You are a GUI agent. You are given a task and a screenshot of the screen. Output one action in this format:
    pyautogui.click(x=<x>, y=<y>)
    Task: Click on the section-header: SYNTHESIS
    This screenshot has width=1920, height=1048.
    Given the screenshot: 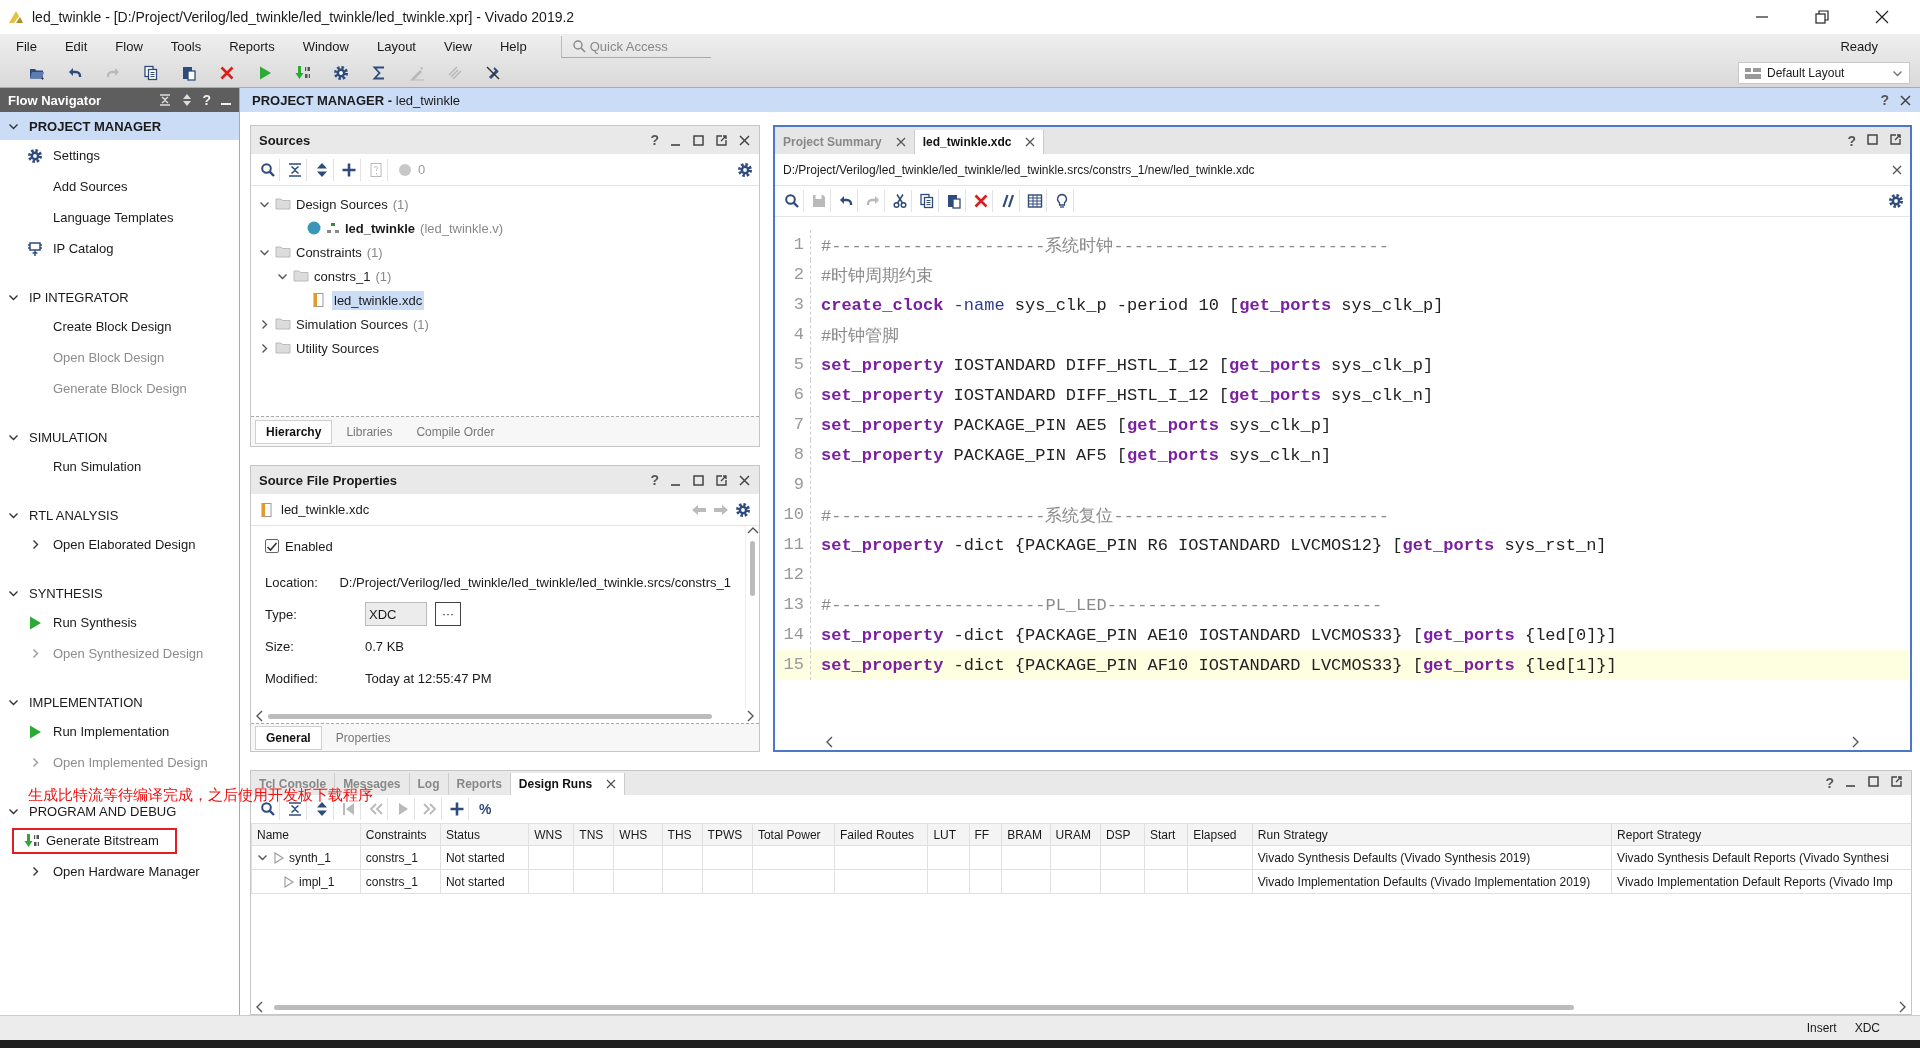 What is the action you would take?
    pyautogui.click(x=66, y=593)
    